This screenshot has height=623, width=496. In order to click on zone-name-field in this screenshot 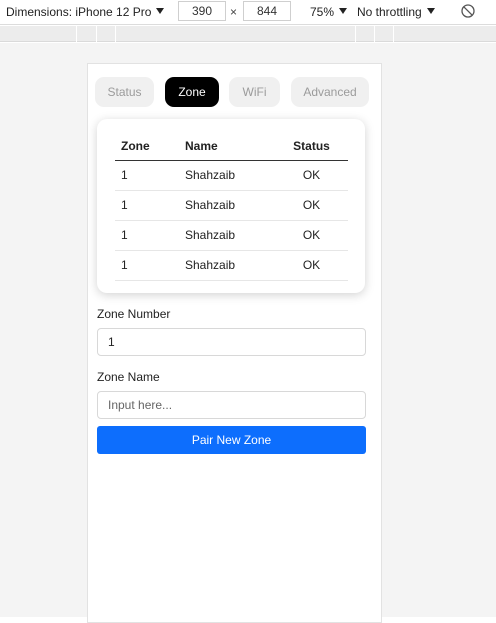, I will do `click(231, 405)`.